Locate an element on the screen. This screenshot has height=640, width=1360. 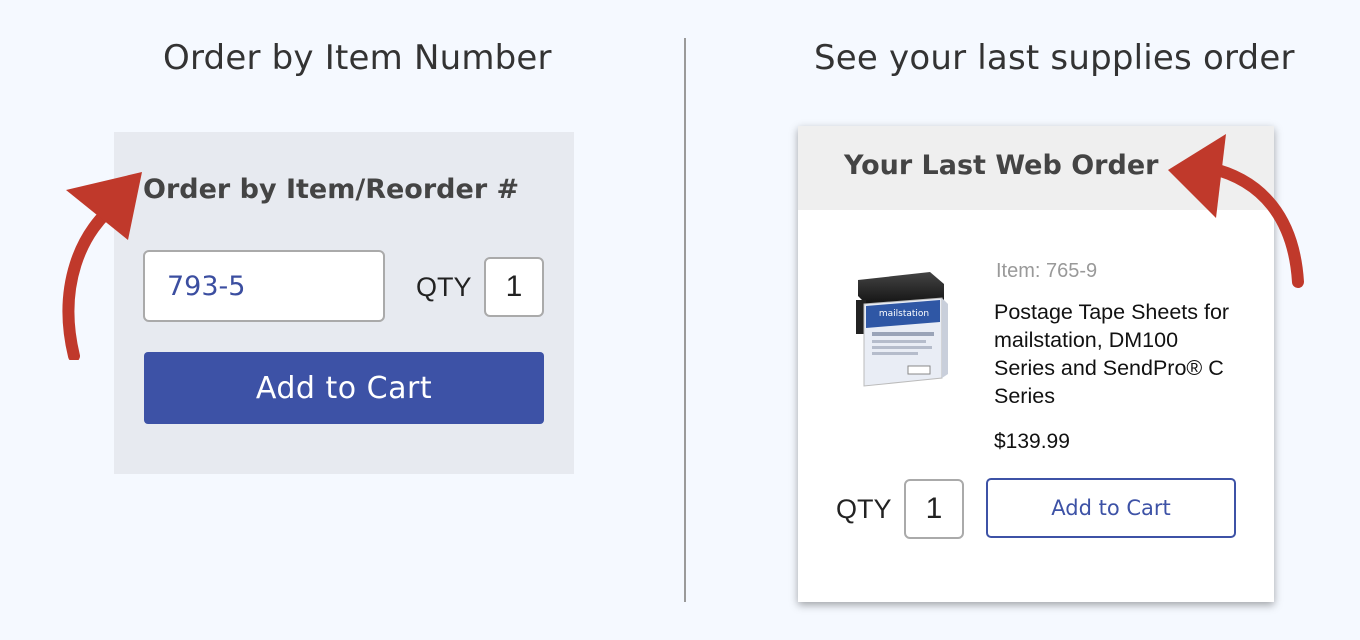
item-number-input is located at coordinates (264, 286).